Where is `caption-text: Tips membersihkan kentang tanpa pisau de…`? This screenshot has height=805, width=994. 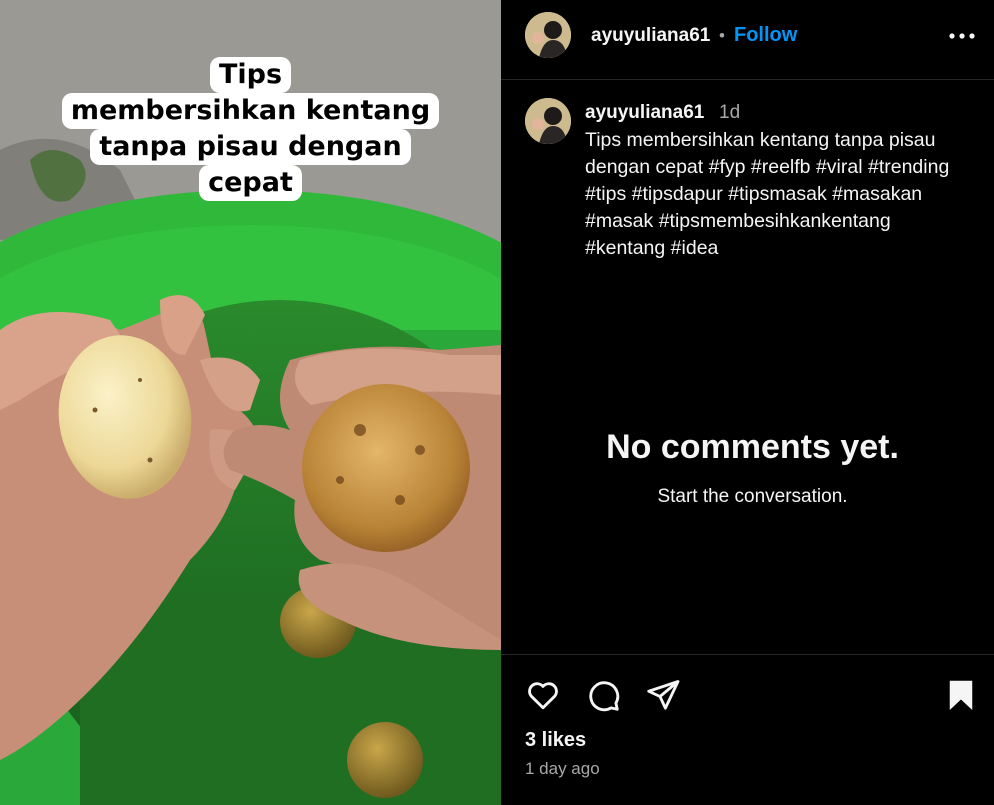
caption-text: Tips membersihkan kentang tanpa pisau de… is located at coordinates (780, 194).